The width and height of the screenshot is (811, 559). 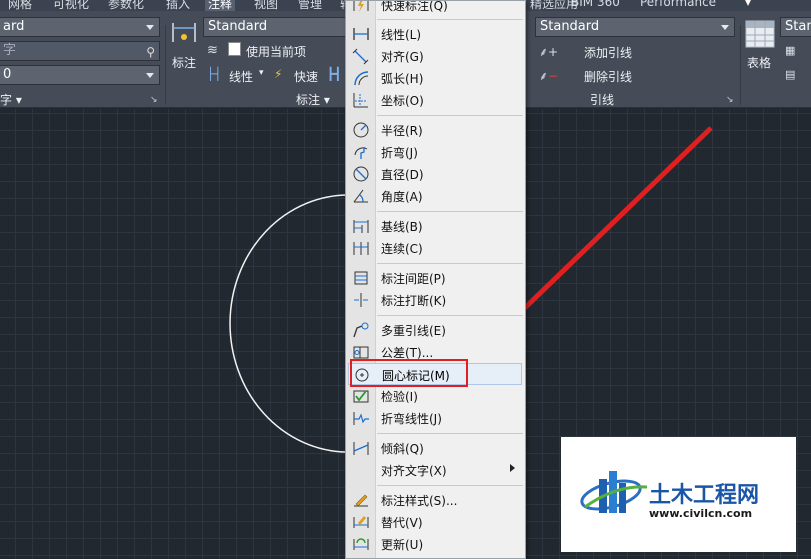 What do you see at coordinates (435, 544) in the screenshot?
I see `menu-item-update: 更新(U)` at bounding box center [435, 544].